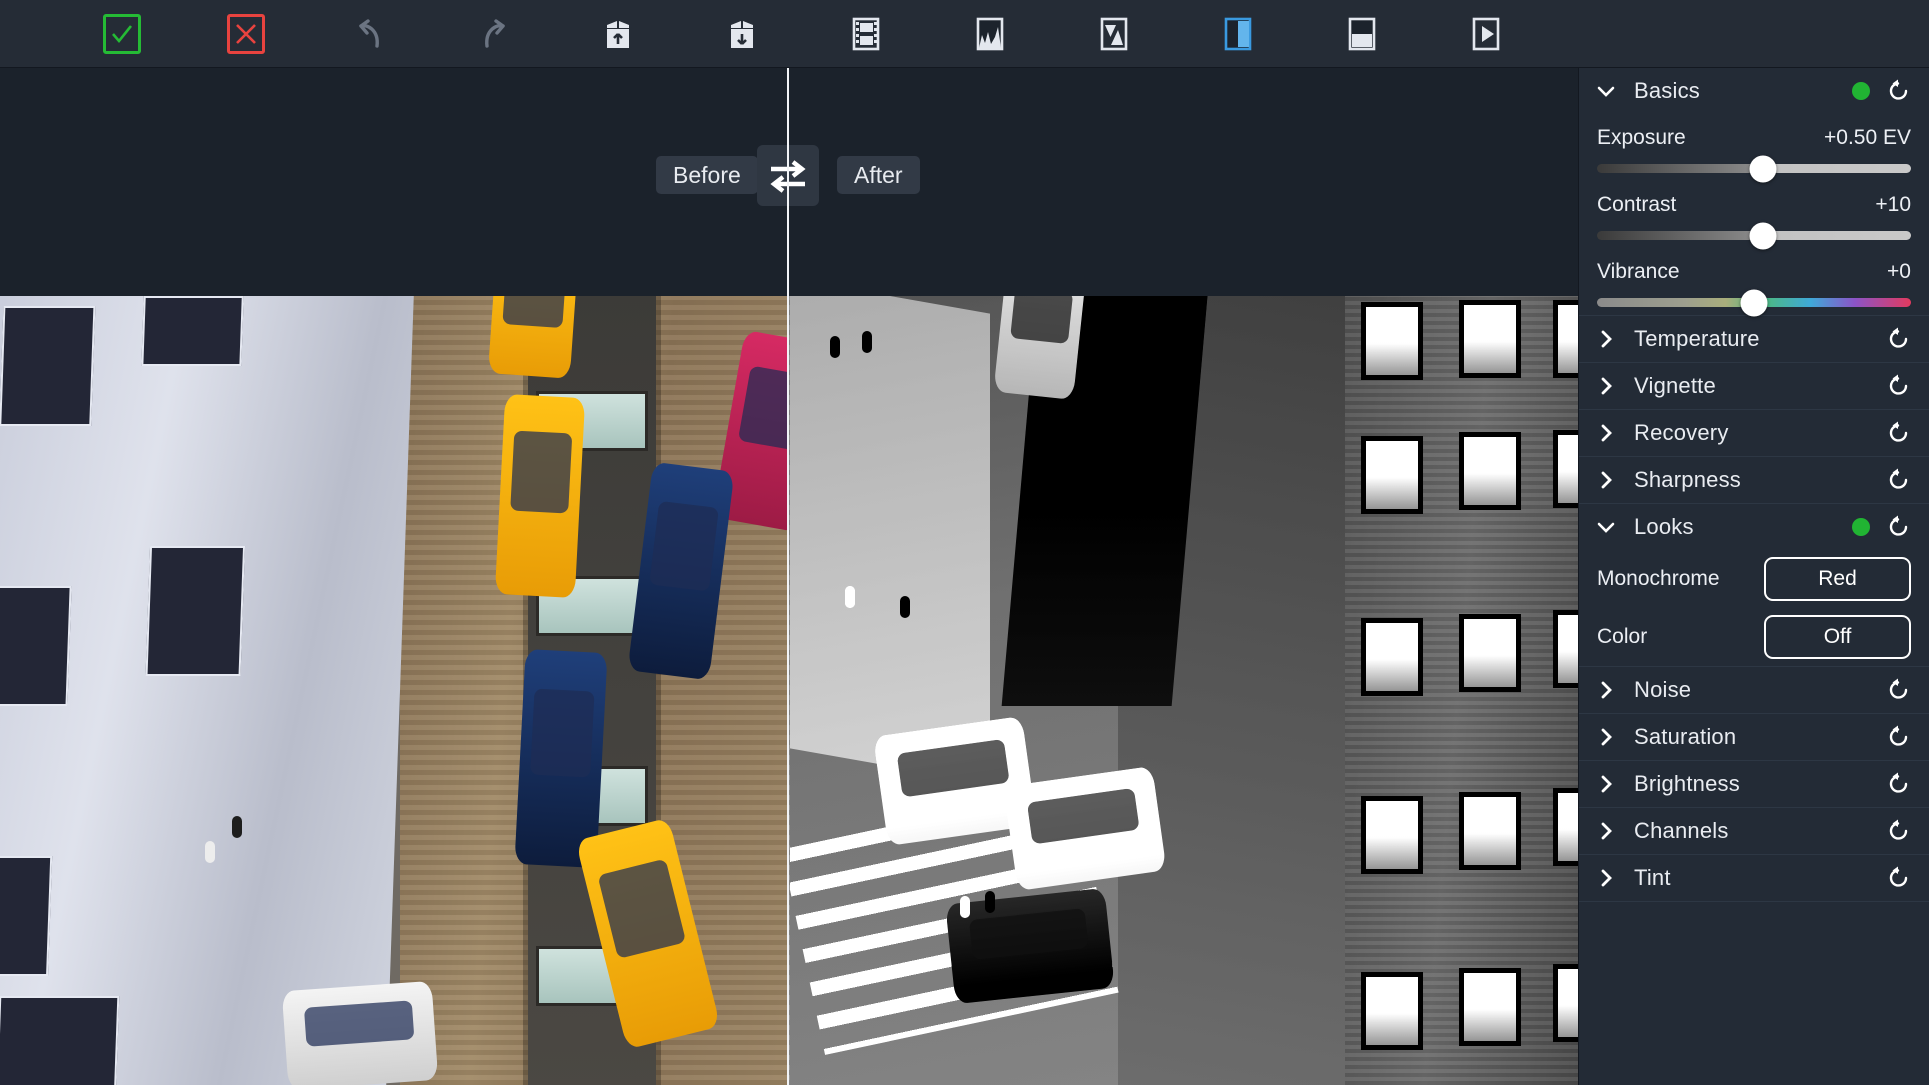  Describe the element at coordinates (866, 34) in the screenshot. I see `filmstrip-button` at that location.